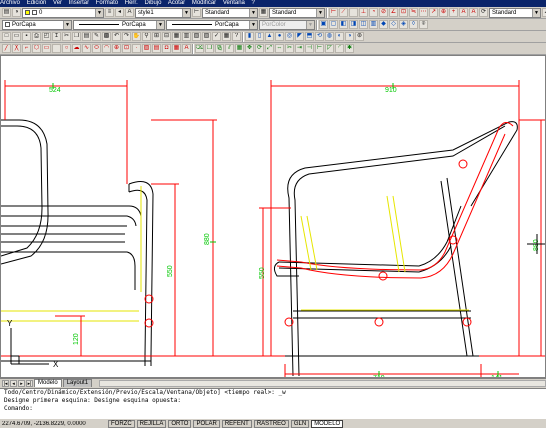  What do you see at coordinates (79, 3) in the screenshot?
I see `menu-insertar: Insertar` at bounding box center [79, 3].